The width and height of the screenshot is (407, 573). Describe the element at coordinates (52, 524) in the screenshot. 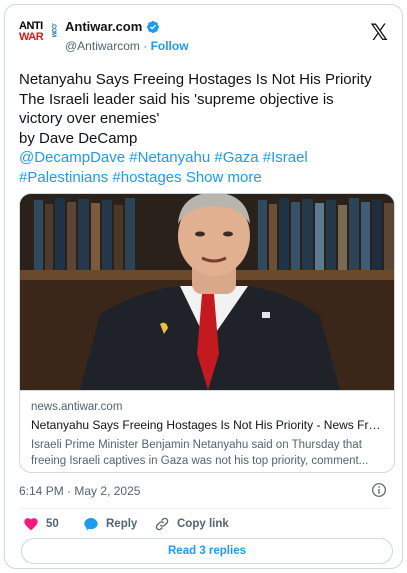

I see `like-count: 50` at that location.